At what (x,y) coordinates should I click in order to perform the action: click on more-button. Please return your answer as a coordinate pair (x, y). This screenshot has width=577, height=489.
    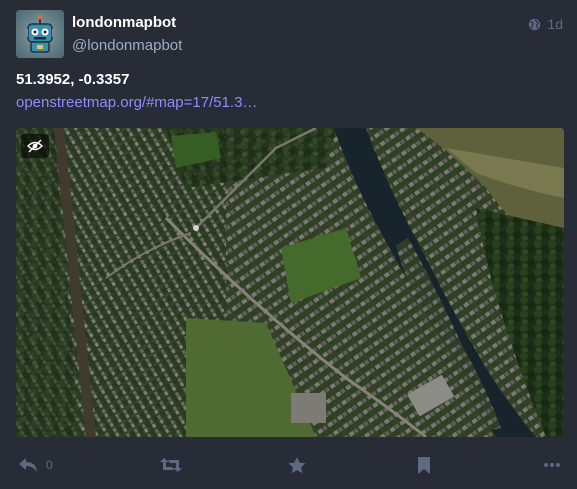
    Looking at the image, I should click on (552, 465).